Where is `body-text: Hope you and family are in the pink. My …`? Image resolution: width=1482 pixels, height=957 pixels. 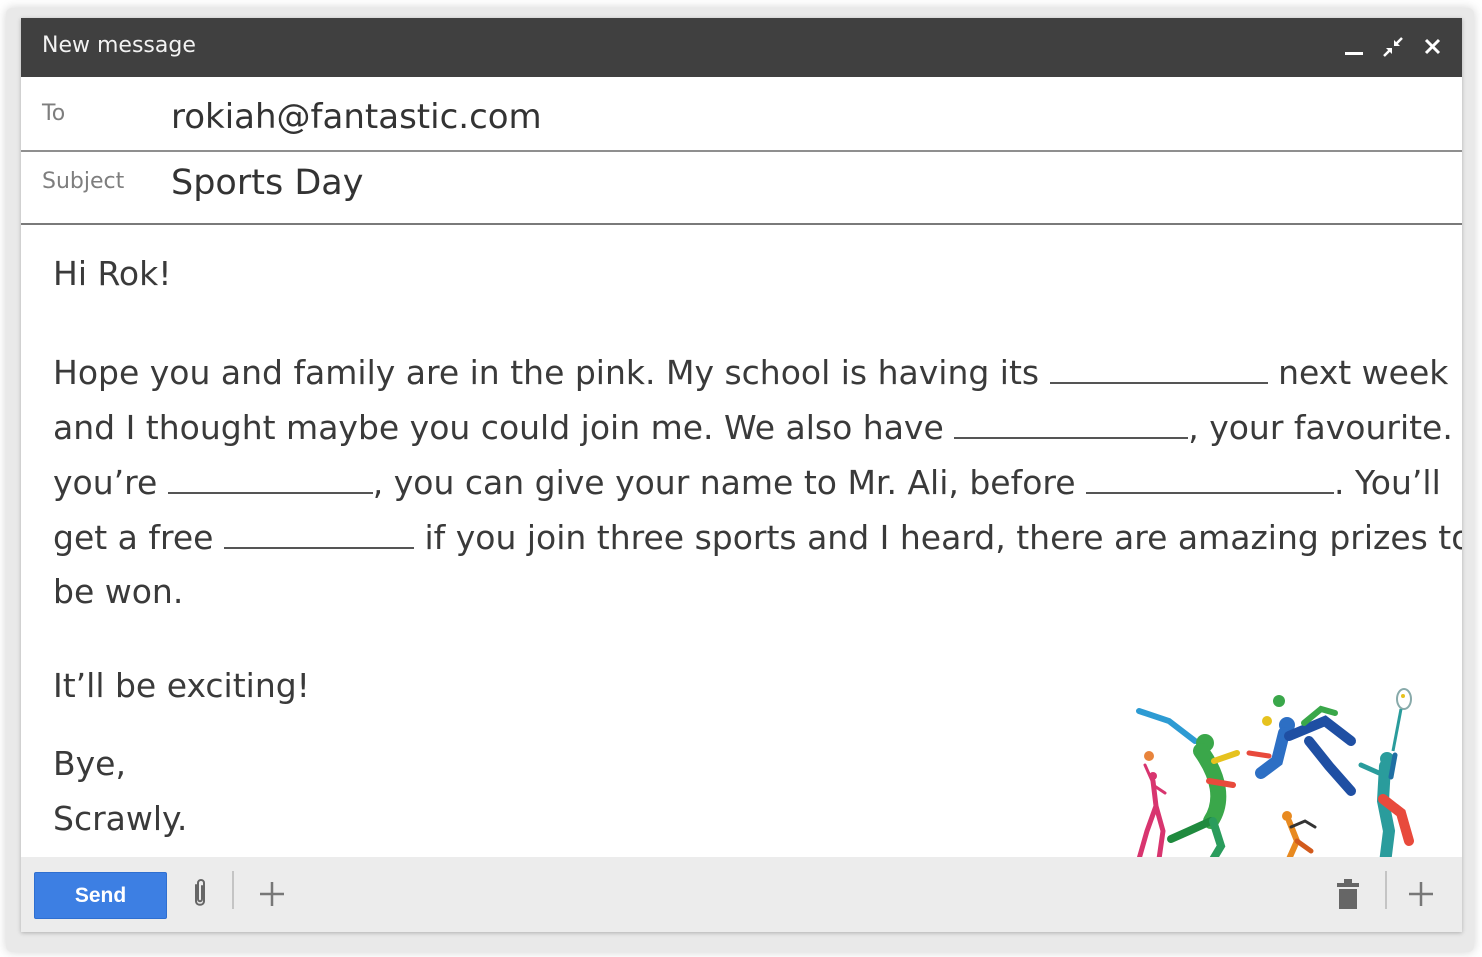
body-text: Hope you and family are in the pink. My … is located at coordinates (551, 372).